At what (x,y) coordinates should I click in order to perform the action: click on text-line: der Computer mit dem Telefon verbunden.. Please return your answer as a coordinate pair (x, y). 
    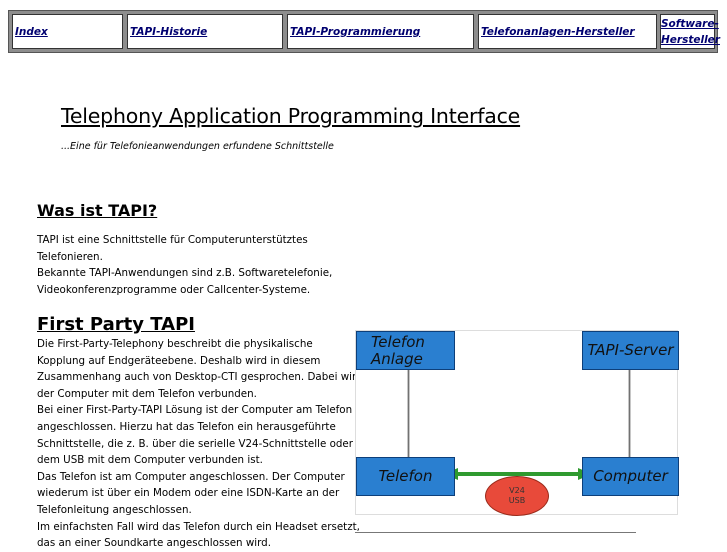
    Looking at the image, I should click on (147, 393).